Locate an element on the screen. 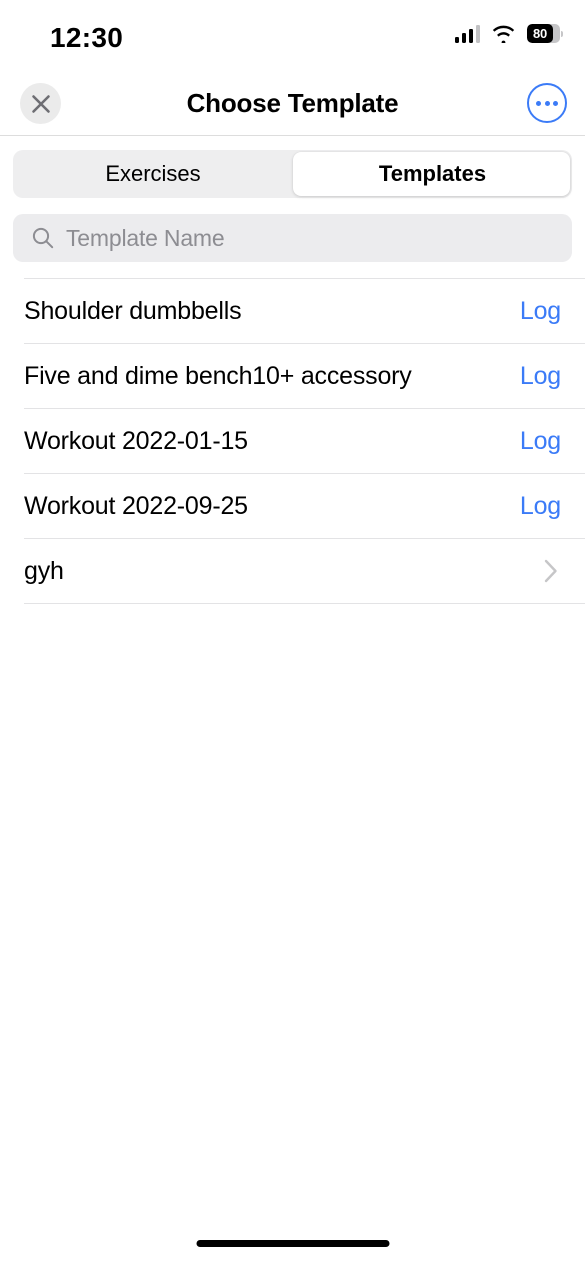  status-bar: 12:30 80 is located at coordinates (292, 35).